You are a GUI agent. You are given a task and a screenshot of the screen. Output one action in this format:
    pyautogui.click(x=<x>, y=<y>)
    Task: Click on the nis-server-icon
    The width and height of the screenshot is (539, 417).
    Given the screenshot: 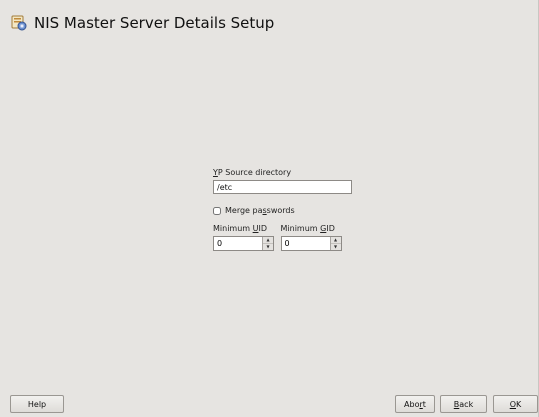 What is the action you would take?
    pyautogui.click(x=19, y=23)
    